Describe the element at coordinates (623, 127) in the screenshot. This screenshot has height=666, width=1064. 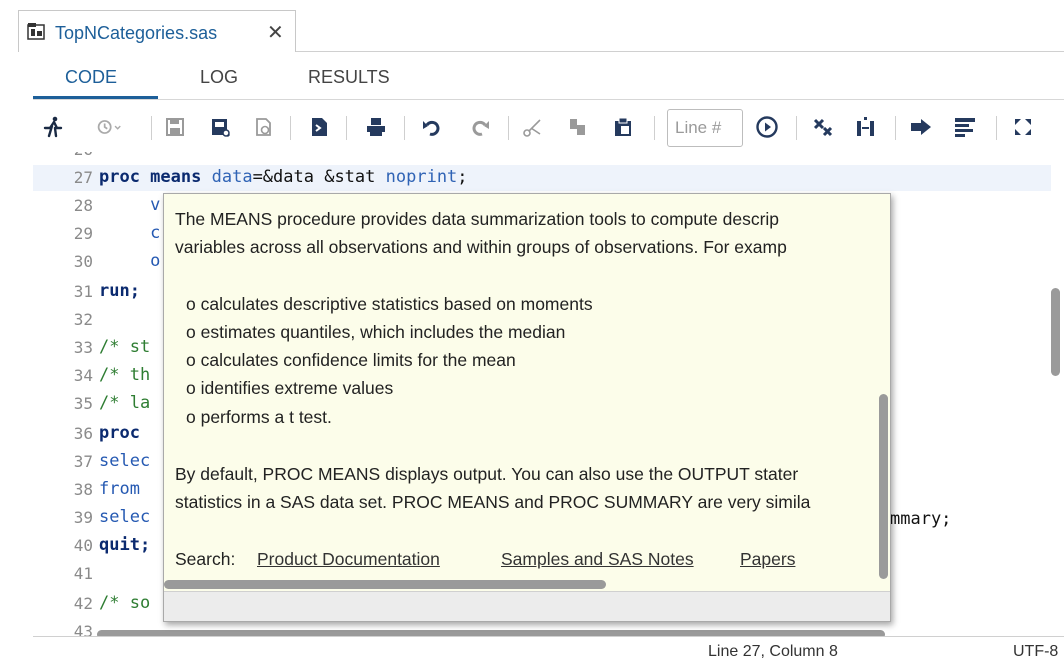
I see `paste-icon` at that location.